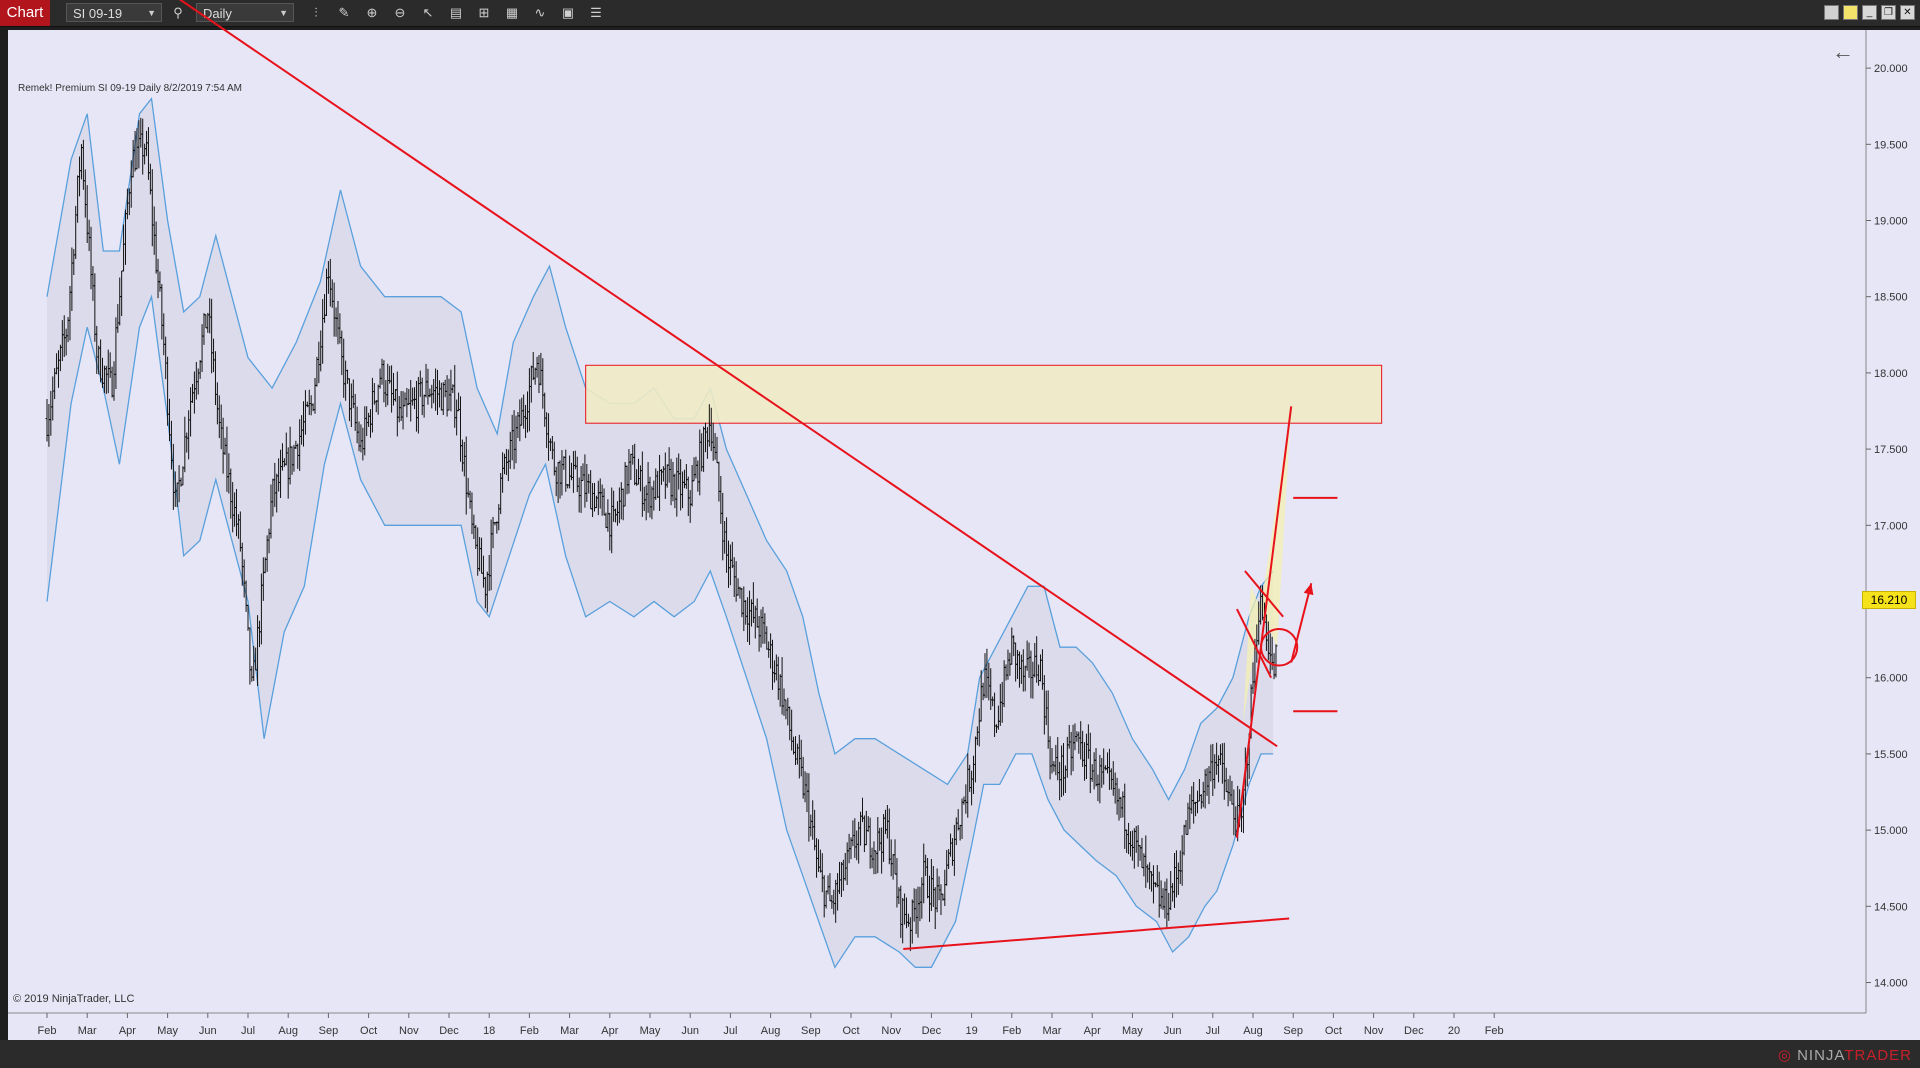 The image size is (1920, 1068). I want to click on y-tick-label: 14.000, so click(1891, 984).